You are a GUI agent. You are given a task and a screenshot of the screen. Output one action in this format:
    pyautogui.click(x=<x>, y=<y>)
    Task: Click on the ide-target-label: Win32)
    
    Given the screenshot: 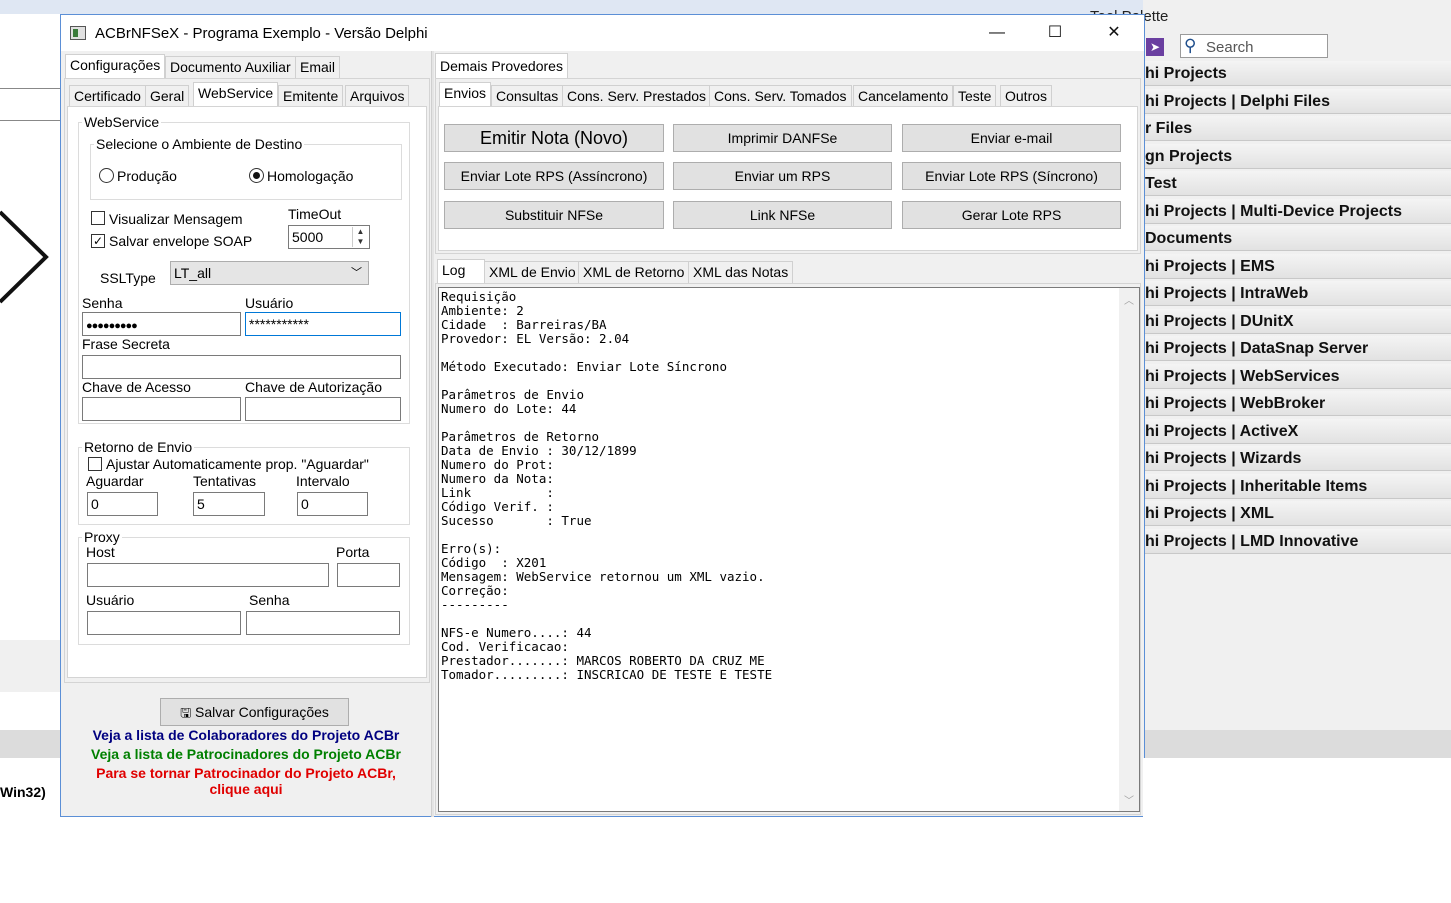 What is the action you would take?
    pyautogui.click(x=23, y=792)
    